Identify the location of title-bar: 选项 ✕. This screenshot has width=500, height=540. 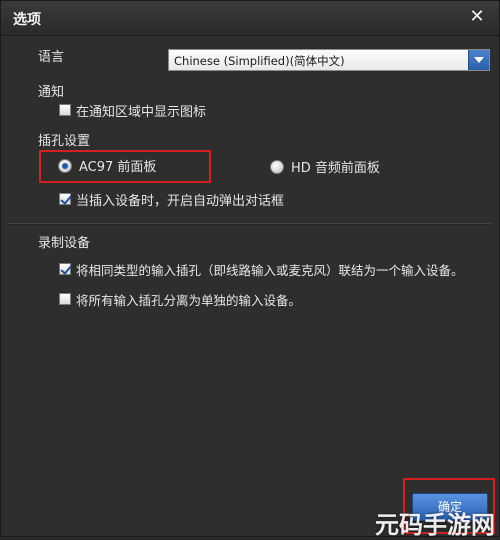
(250, 18).